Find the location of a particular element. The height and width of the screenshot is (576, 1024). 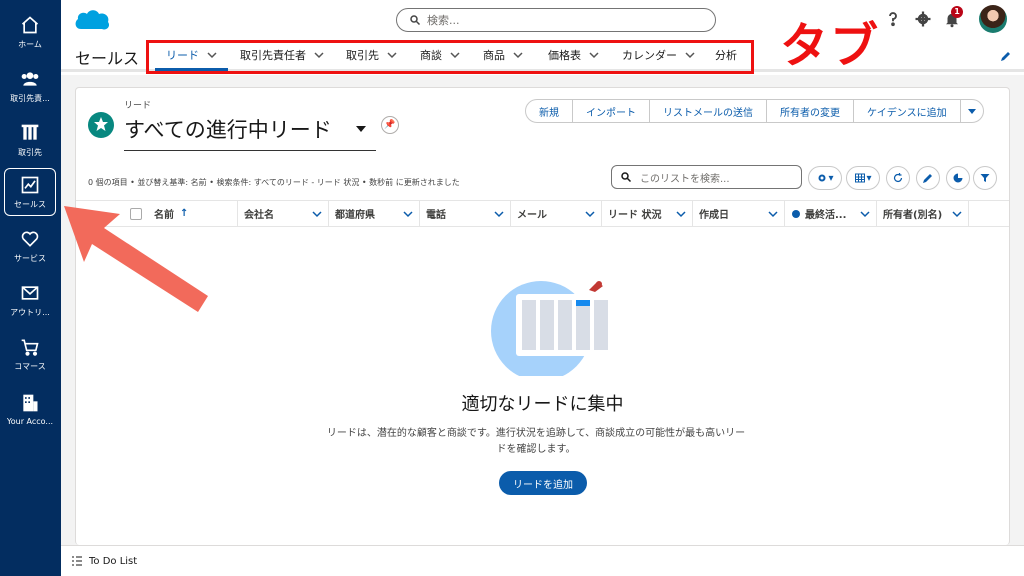

rail-item-service: サービス is located at coordinates (30, 246).